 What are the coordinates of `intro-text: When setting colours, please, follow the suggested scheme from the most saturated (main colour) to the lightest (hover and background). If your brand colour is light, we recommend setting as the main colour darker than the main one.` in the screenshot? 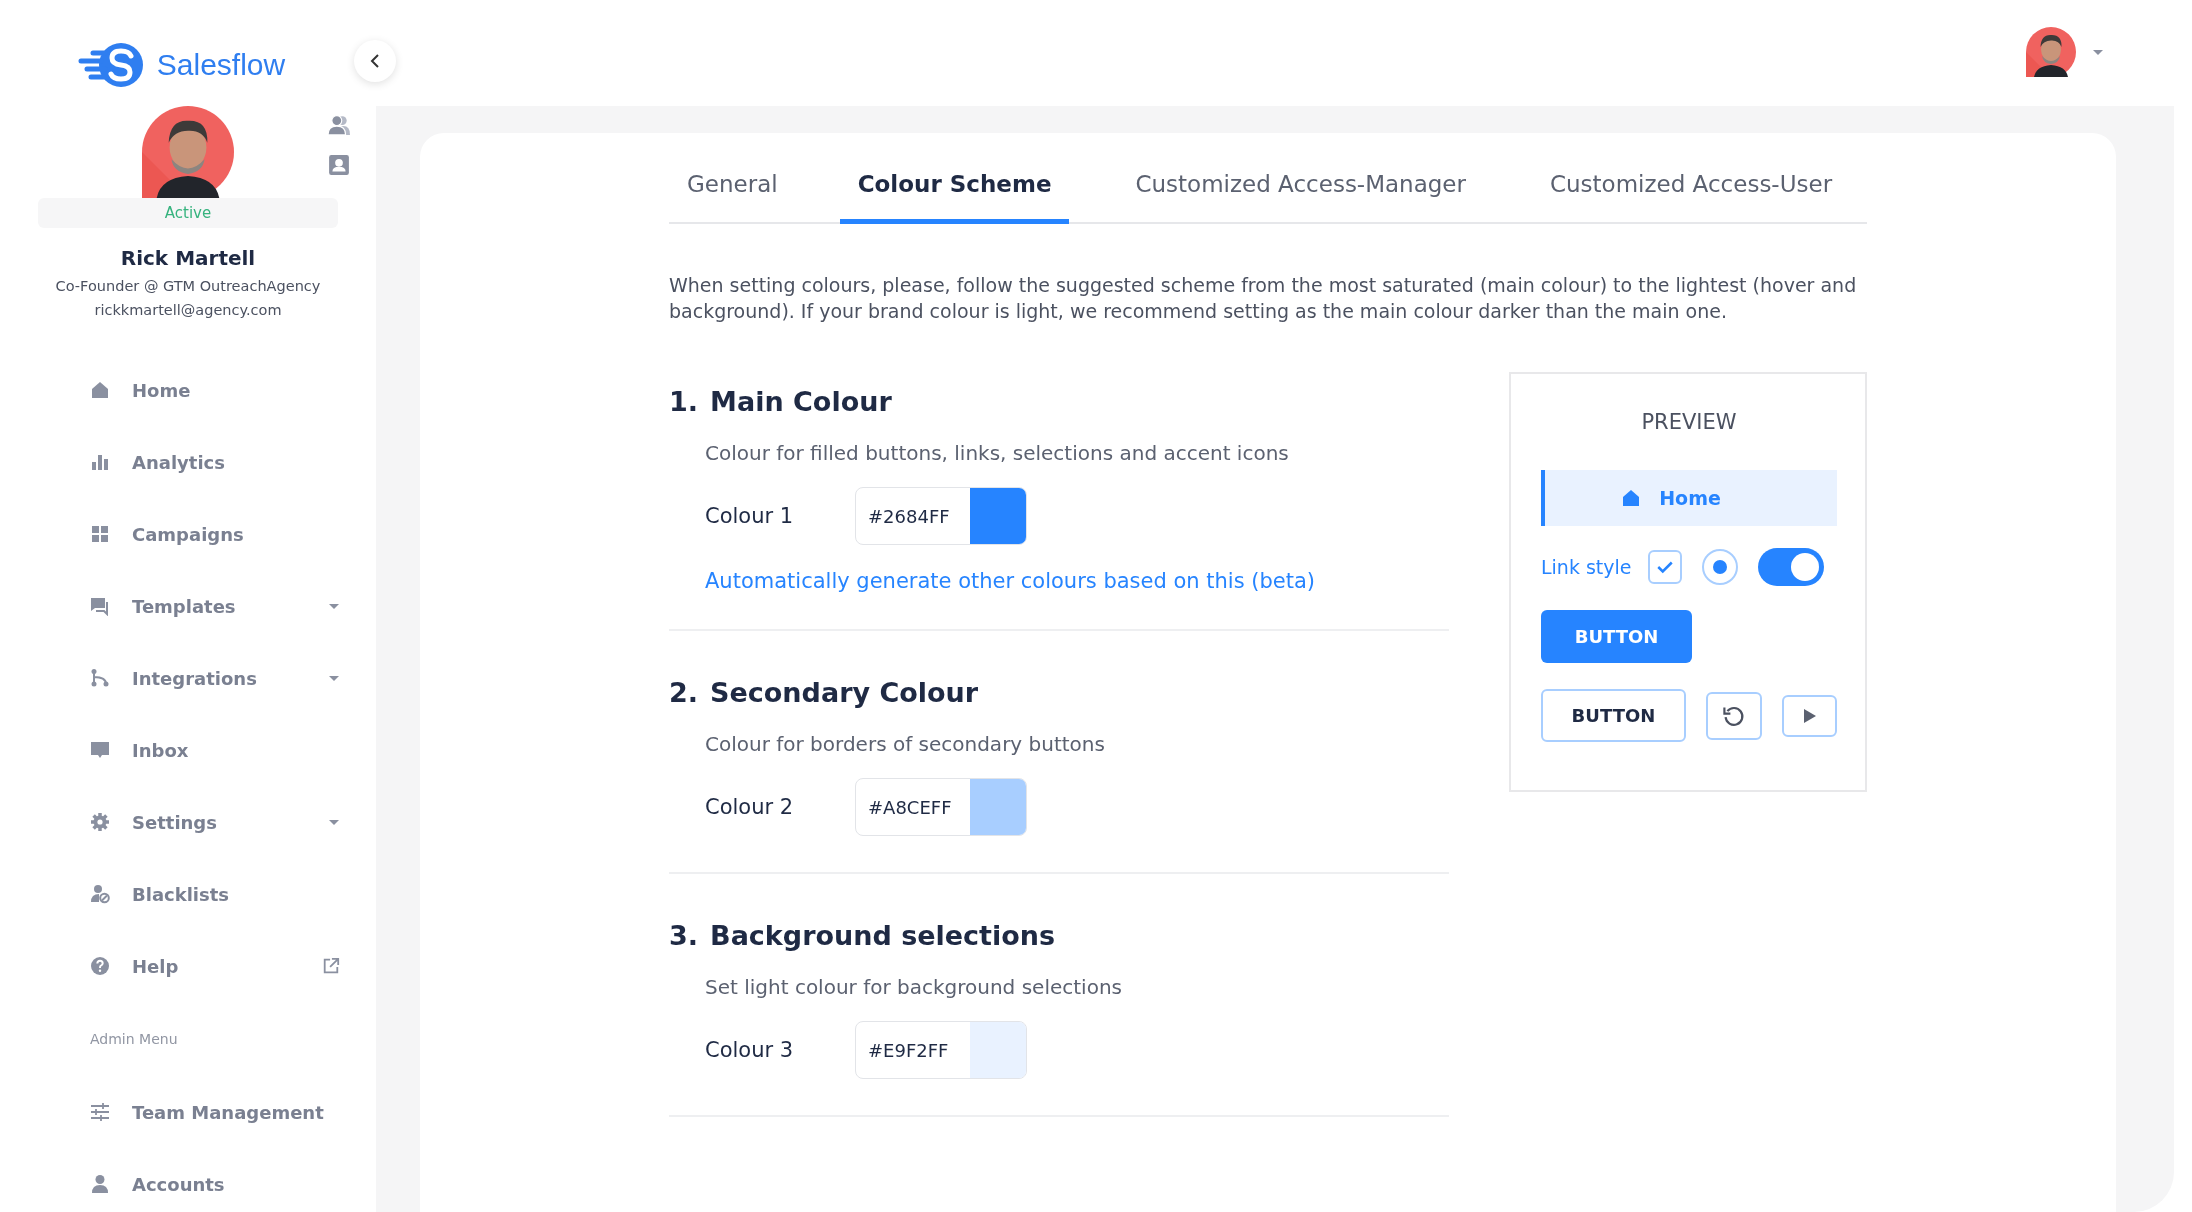 It's located at (1263, 298).